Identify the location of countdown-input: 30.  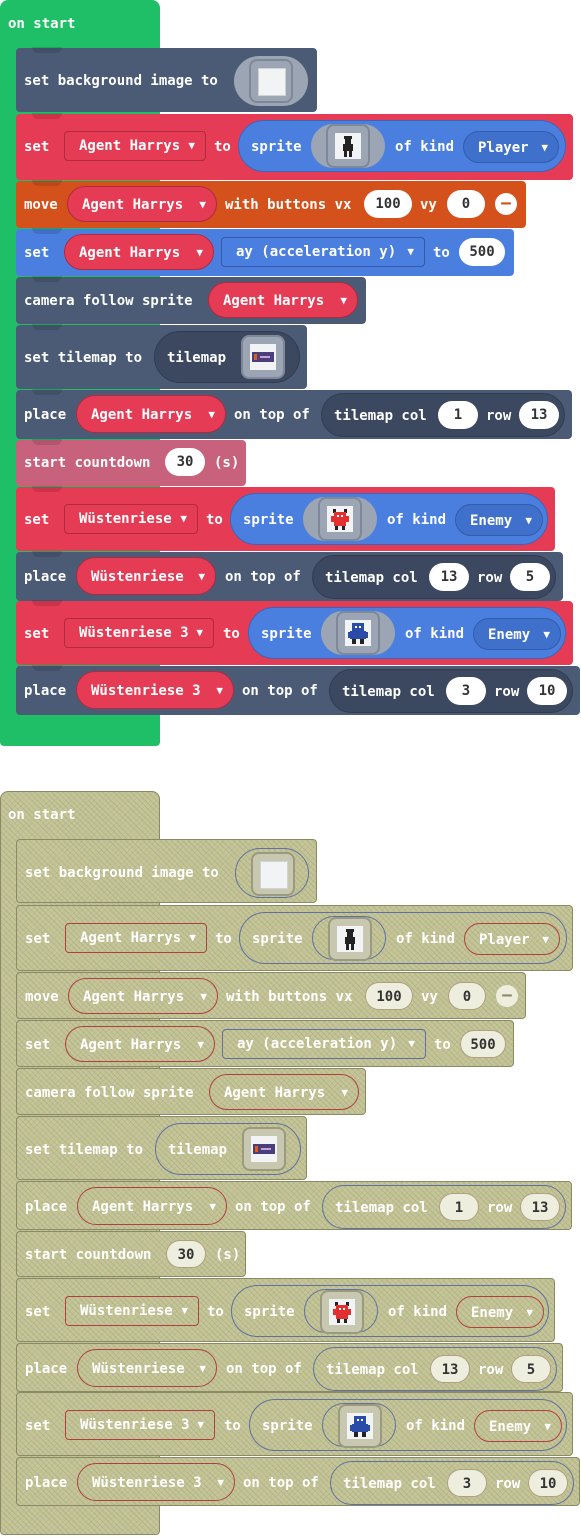
(186, 1254).